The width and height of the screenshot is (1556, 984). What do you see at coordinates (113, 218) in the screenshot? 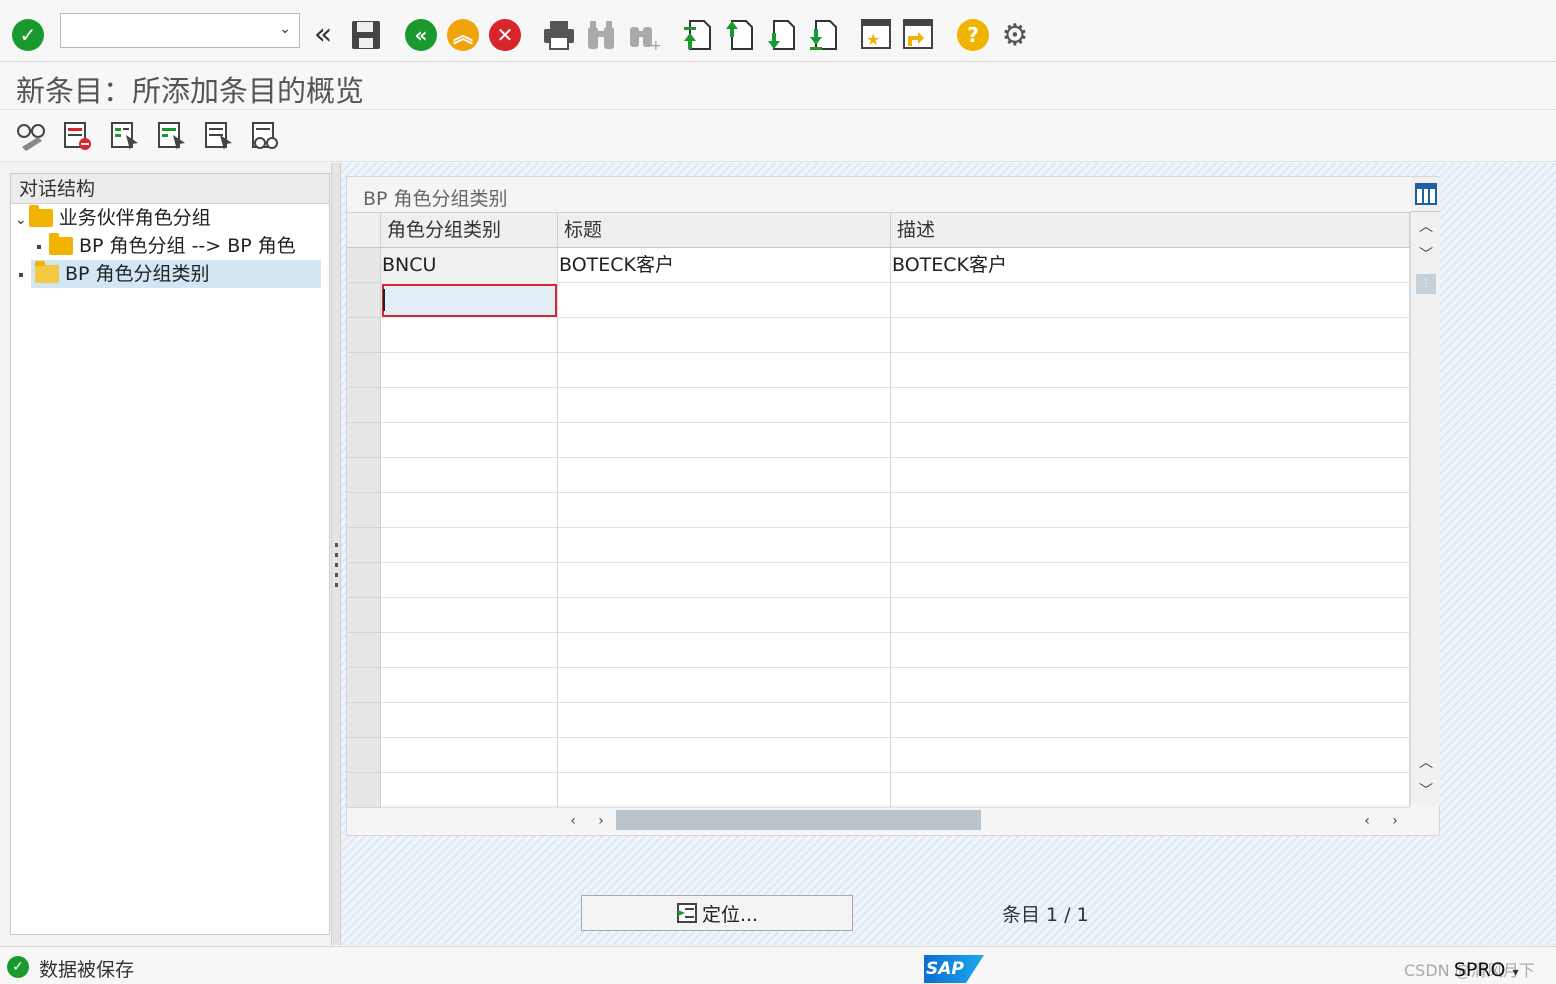
I see `tree-node-partner-role-grouping: ⌄ 业务伙伴角色分组` at bounding box center [113, 218].